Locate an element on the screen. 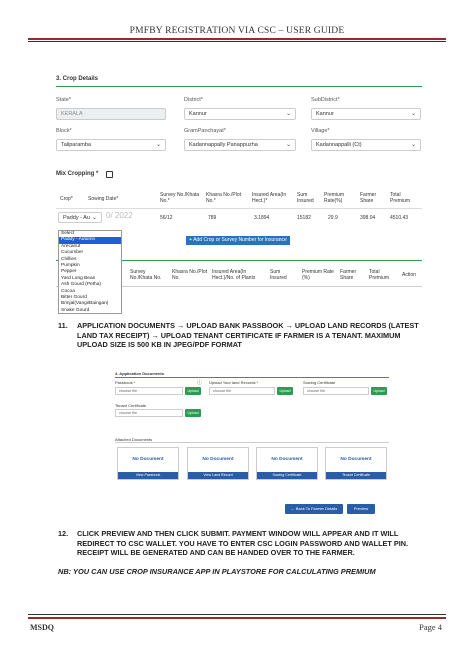 The image size is (474, 670). col-survey: Survey No./Khata No.* is located at coordinates (180, 198).